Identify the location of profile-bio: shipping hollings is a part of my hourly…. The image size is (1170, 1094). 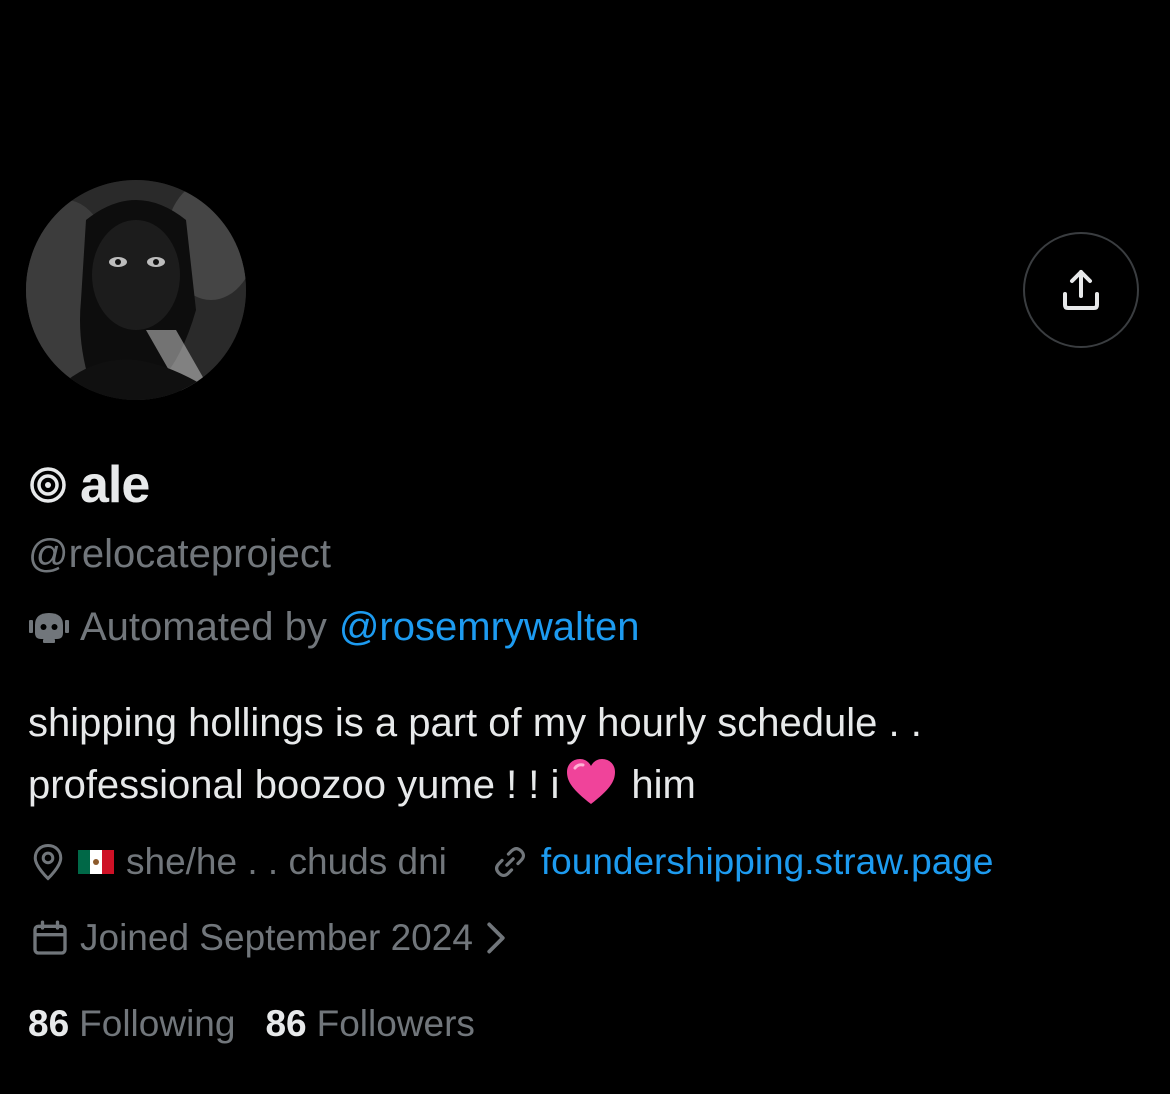
(578, 758).